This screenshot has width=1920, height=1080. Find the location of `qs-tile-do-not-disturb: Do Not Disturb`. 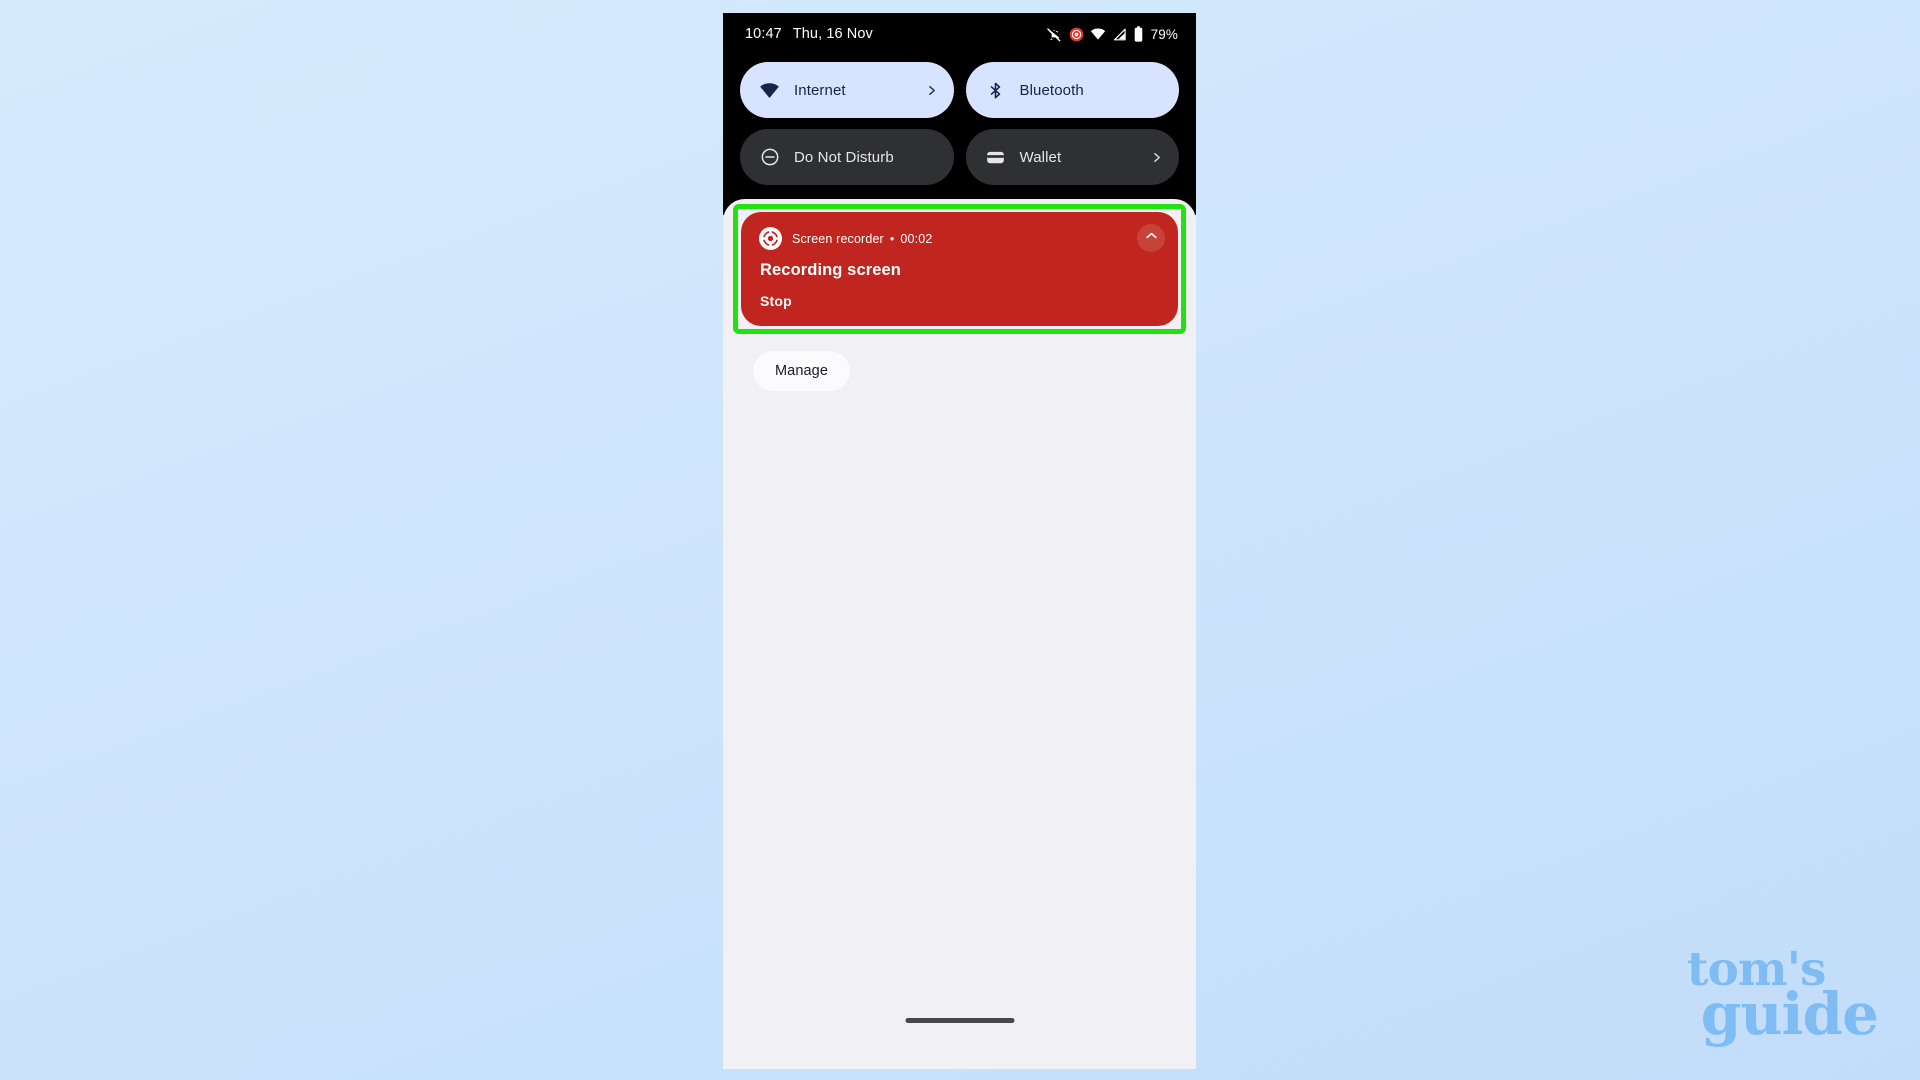

qs-tile-do-not-disturb: Do Not Disturb is located at coordinates (847, 157).